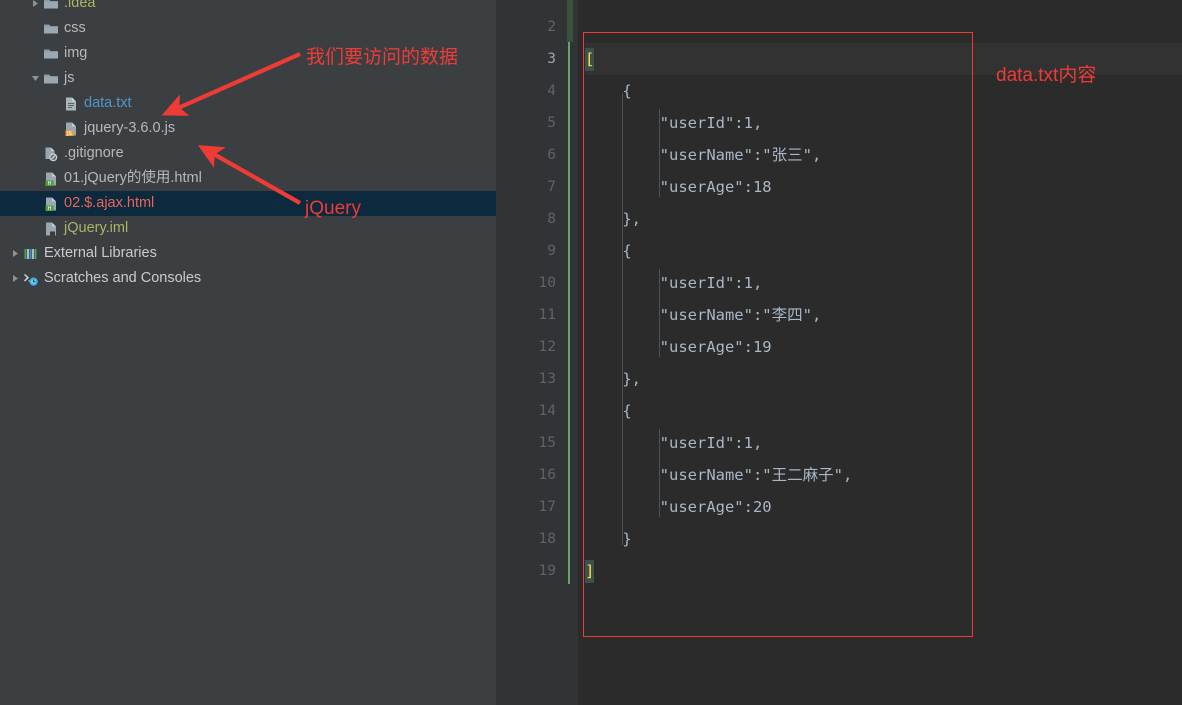 The width and height of the screenshot is (1182, 705). I want to click on line-number: 17, so click(533, 507).